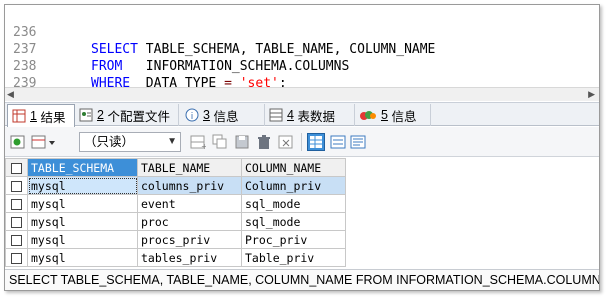 Image resolution: width=606 pixels, height=297 pixels. Describe the element at coordinates (293, 257) in the screenshot. I see `table-cell: Table_priv` at that location.